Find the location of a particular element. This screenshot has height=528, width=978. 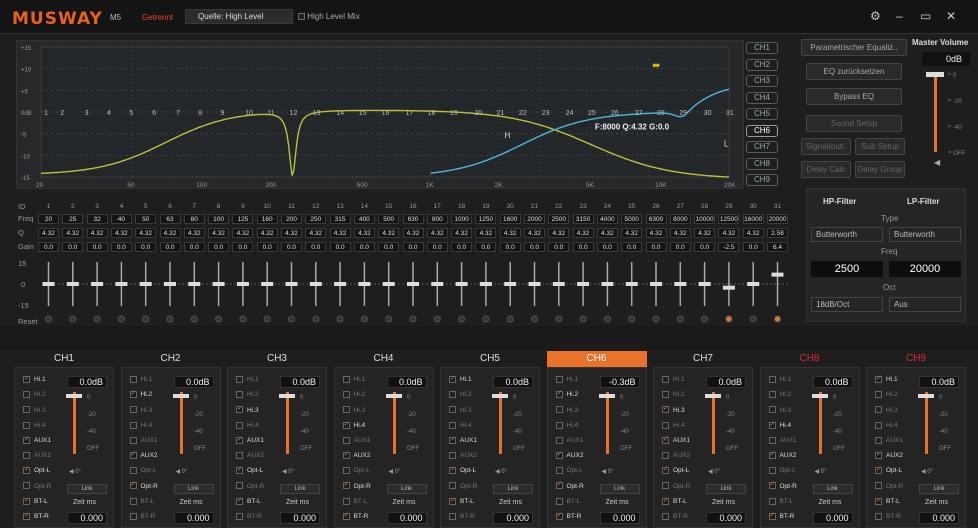

band-freq: 1250 is located at coordinates (486, 219).